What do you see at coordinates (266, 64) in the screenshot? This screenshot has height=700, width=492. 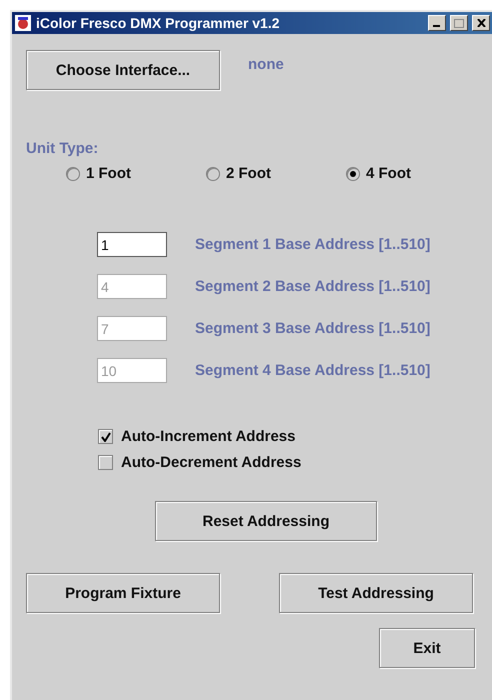 I see `interface-status: none` at bounding box center [266, 64].